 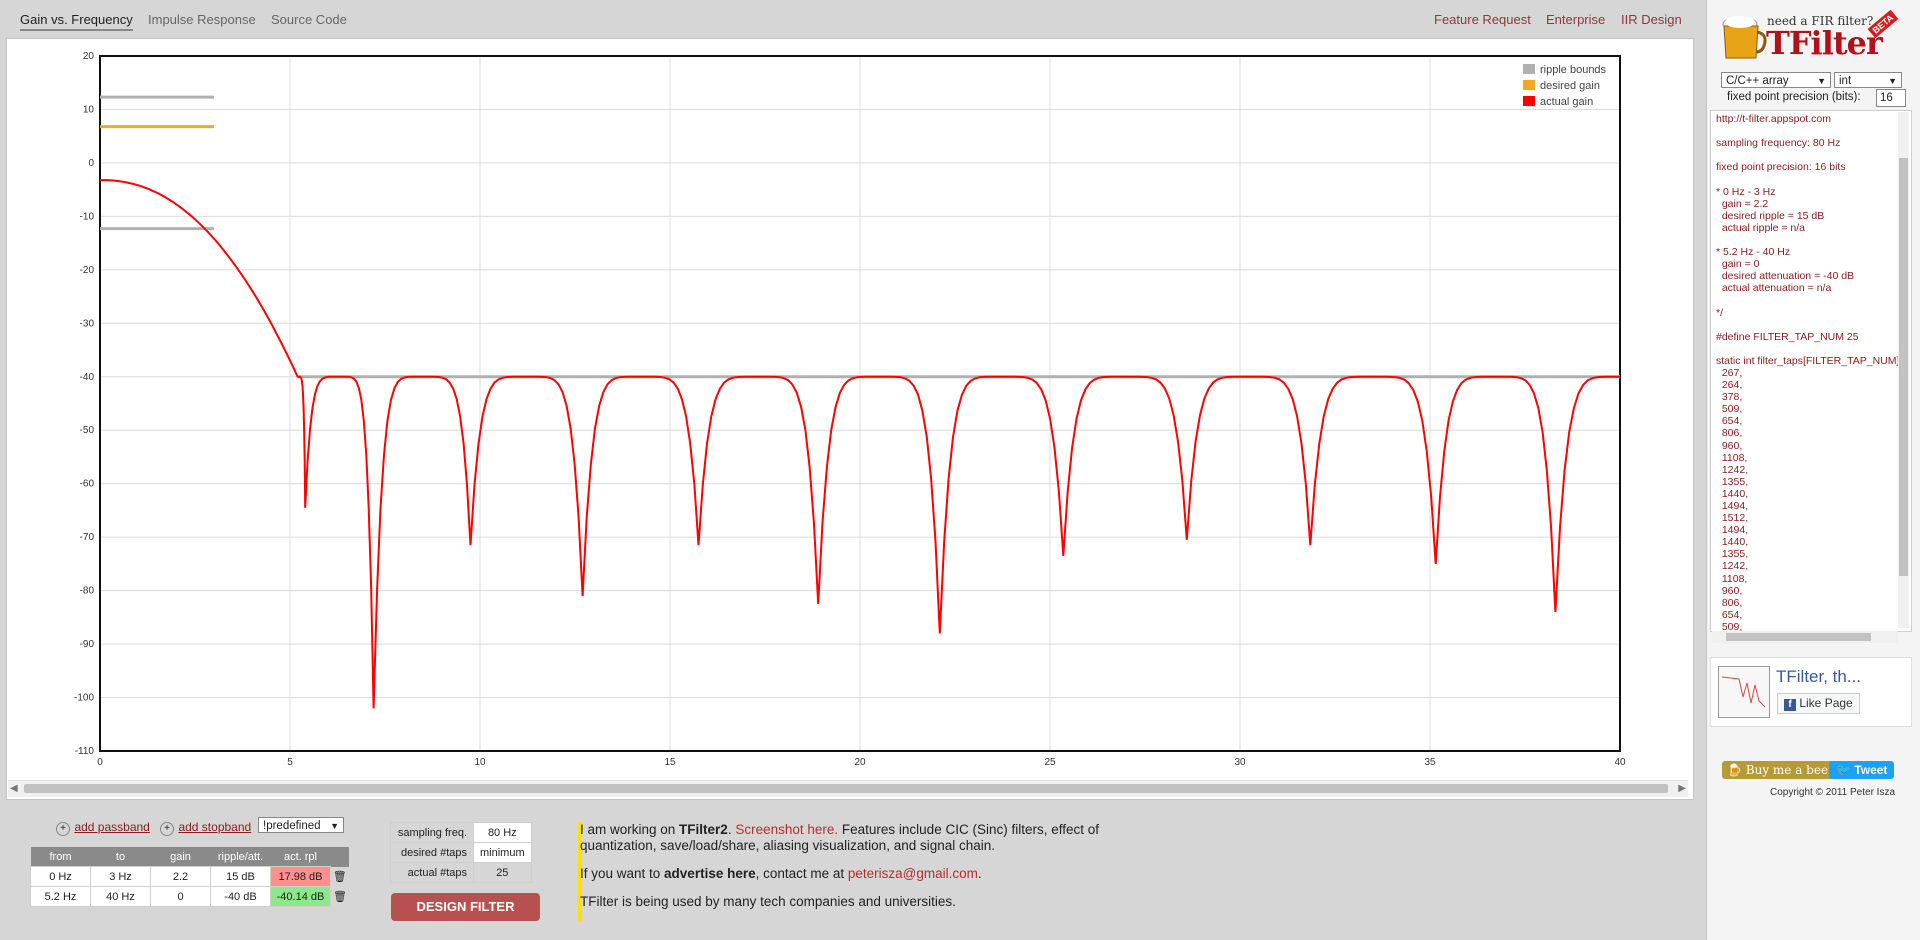 What do you see at coordinates (1868, 80) in the screenshot?
I see `type-select: int ▼` at bounding box center [1868, 80].